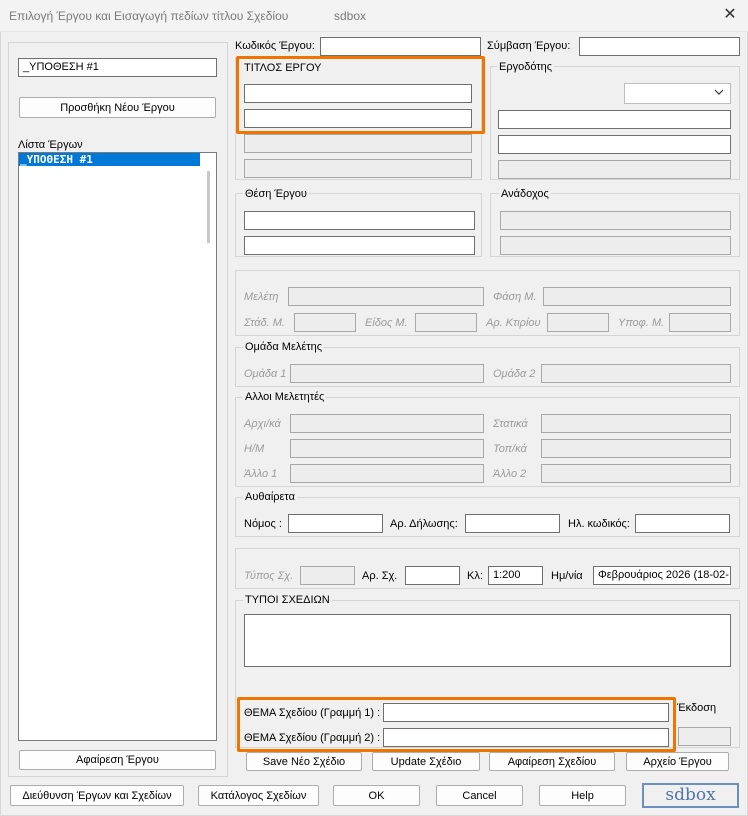 The width and height of the screenshot is (748, 816). I want to click on declaration-input, so click(512, 523).